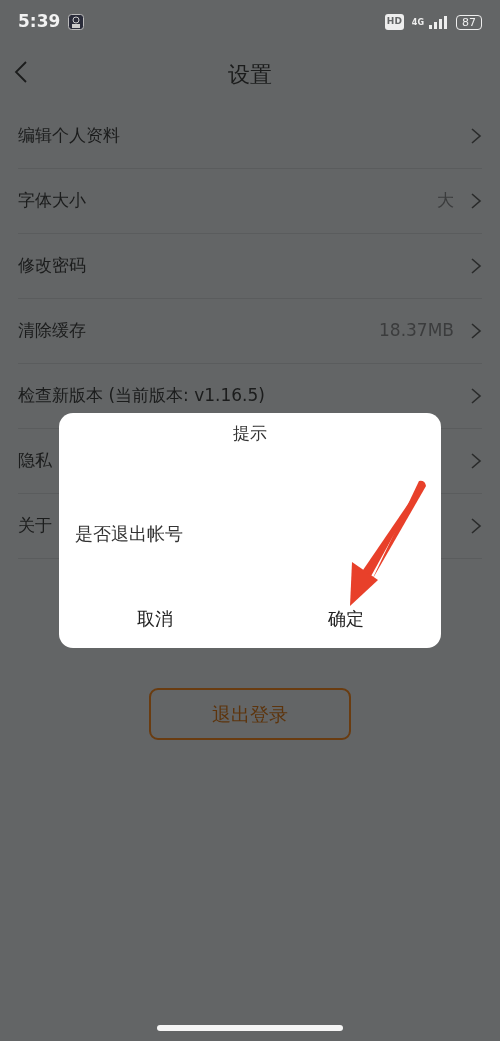  What do you see at coordinates (345, 618) in the screenshot?
I see `dialog-button: 确定` at bounding box center [345, 618].